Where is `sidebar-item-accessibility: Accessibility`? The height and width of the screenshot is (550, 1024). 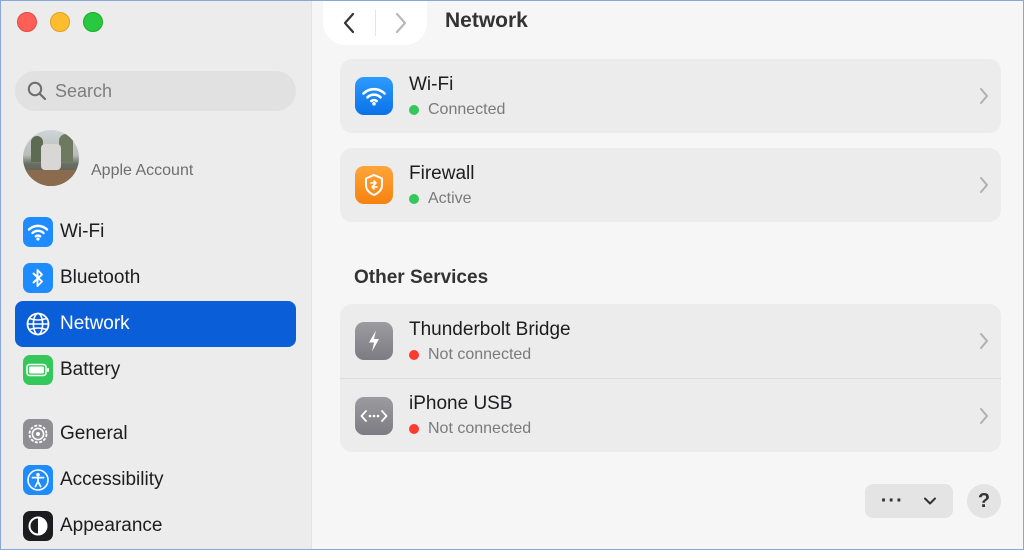
sidebar-item-accessibility: Accessibility is located at coordinates (155, 480).